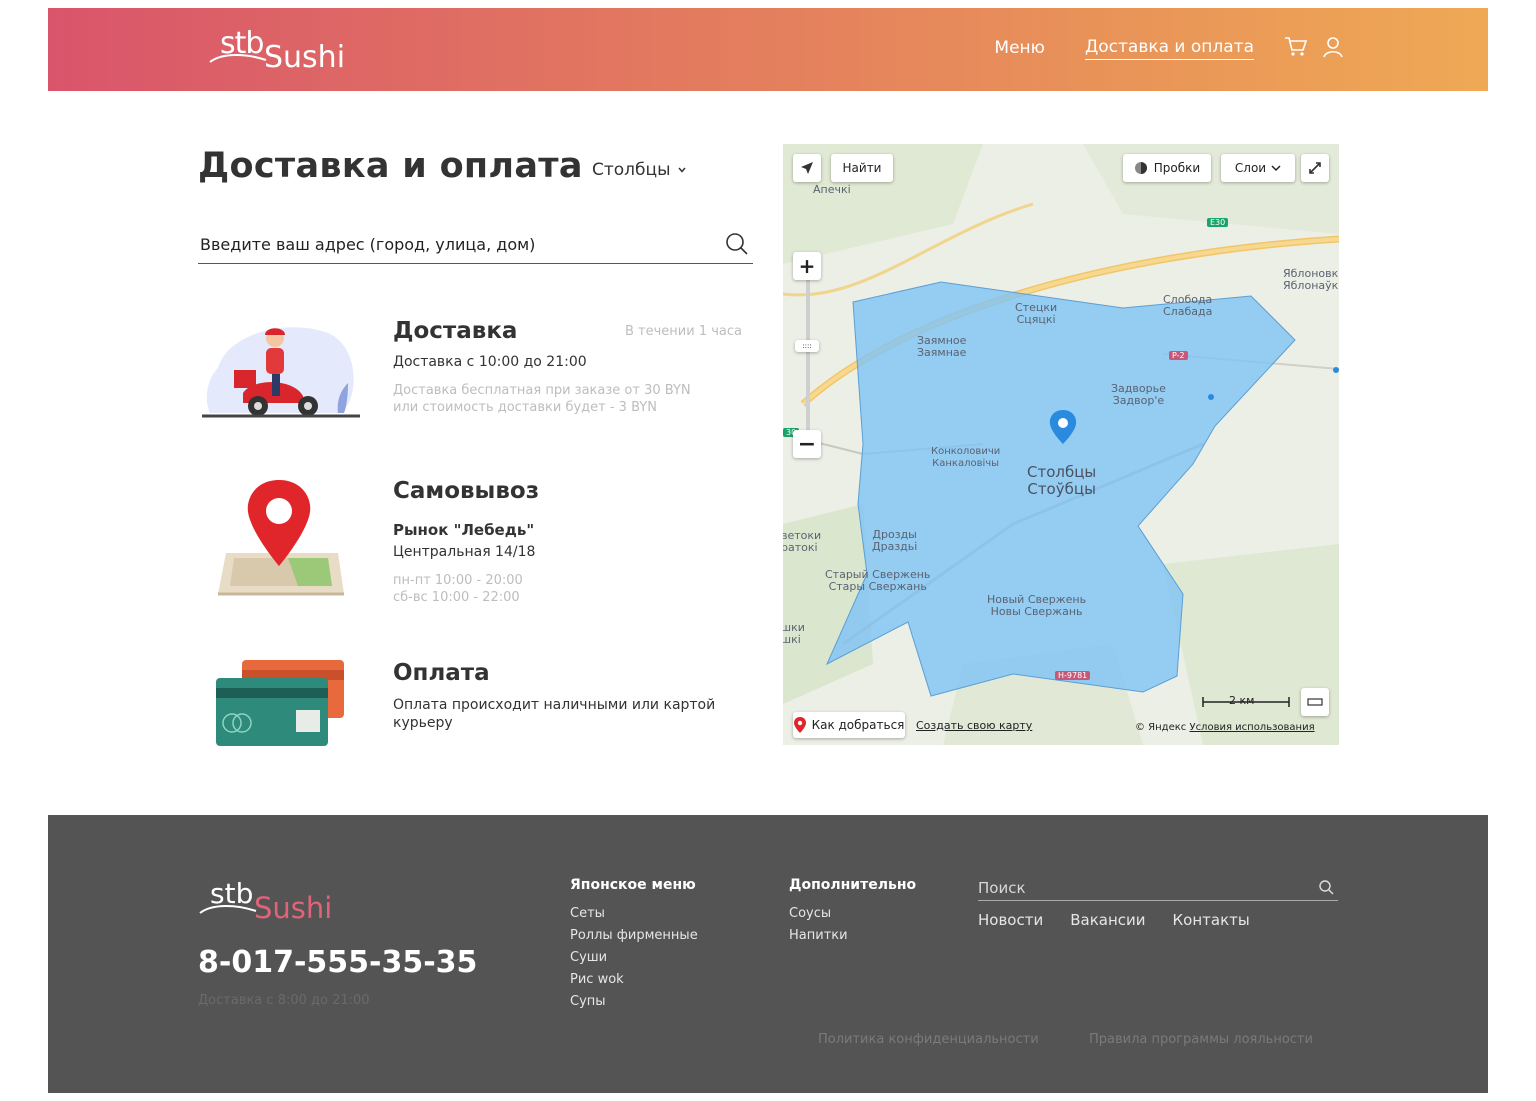 This screenshot has height=1101, width=1536. I want to click on map-label-konkolovichi: Конколовичи Канкаловічы, so click(966, 457).